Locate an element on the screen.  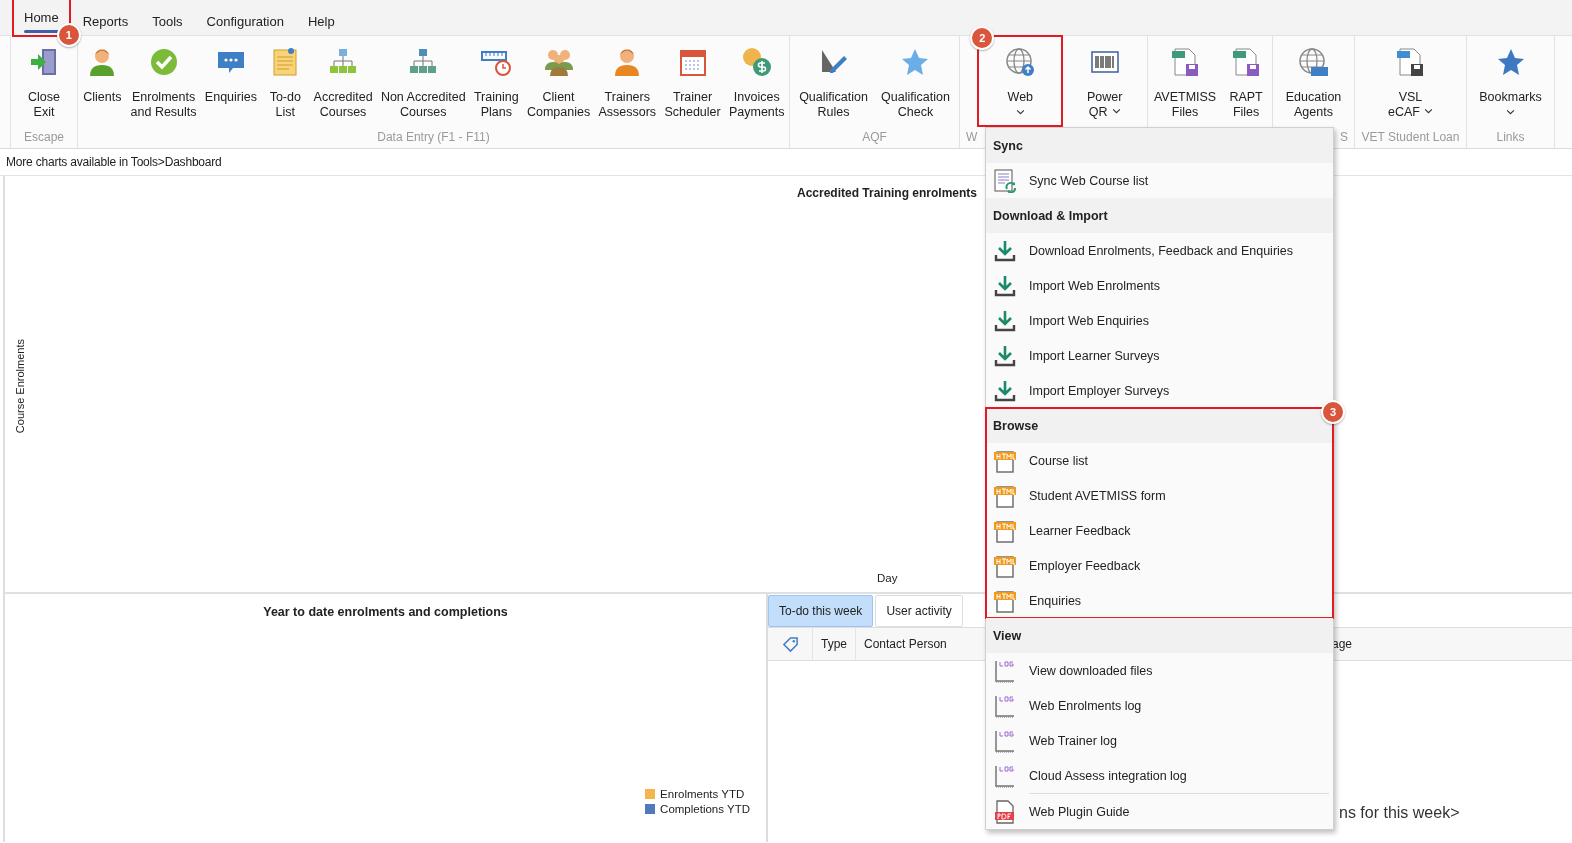
menu-item: Web Trainer log is located at coordinates (1159, 740).